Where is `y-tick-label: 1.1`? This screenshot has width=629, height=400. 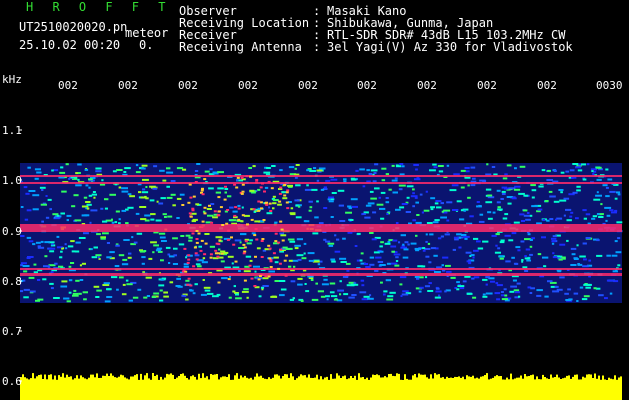
y-tick-label: 1.1 is located at coordinates (12, 130).